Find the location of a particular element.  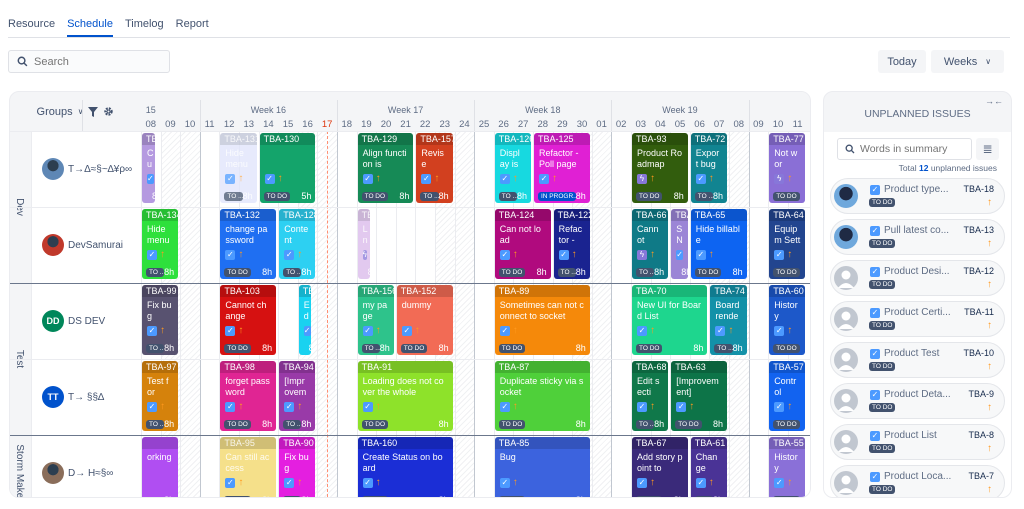

task-key: TBA-61 is located at coordinates (708, 443).